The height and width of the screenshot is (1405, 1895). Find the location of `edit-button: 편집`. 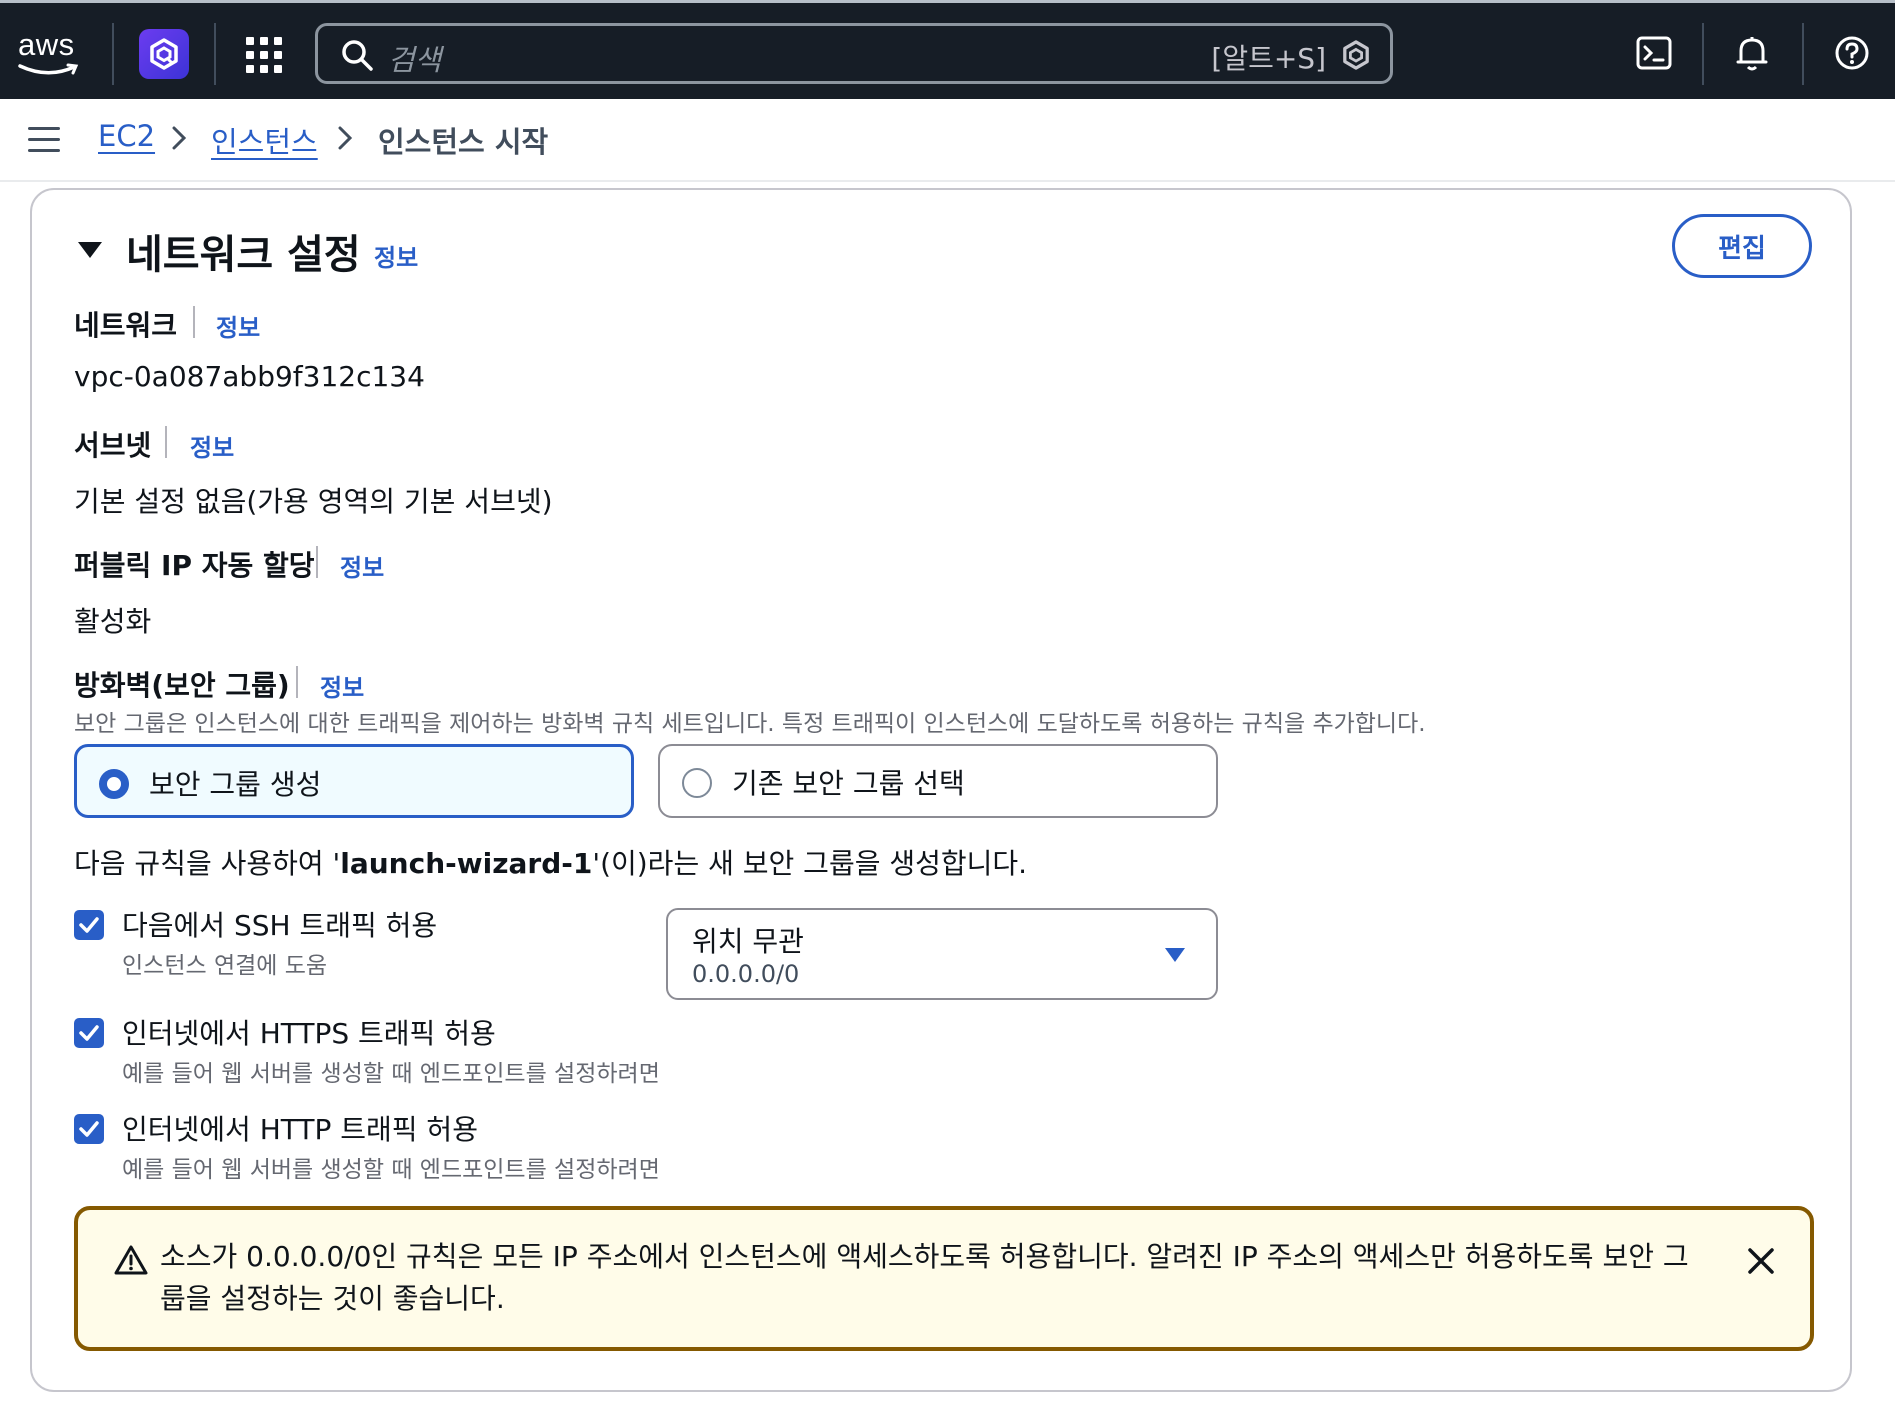

edit-button: 편집 is located at coordinates (1742, 246).